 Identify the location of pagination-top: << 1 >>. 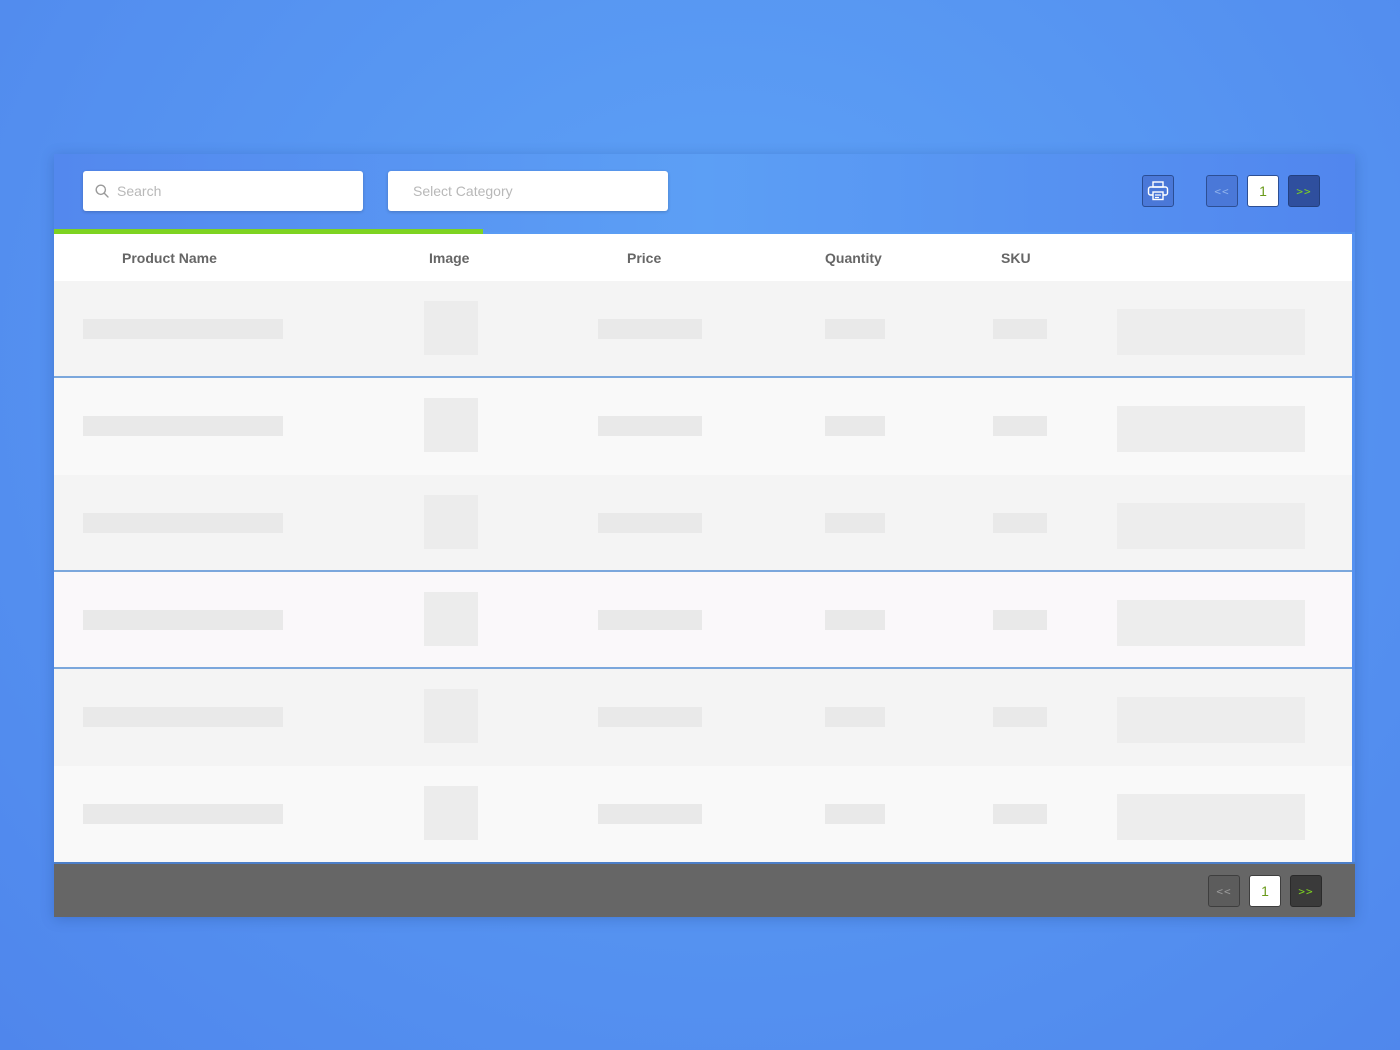
(1263, 191).